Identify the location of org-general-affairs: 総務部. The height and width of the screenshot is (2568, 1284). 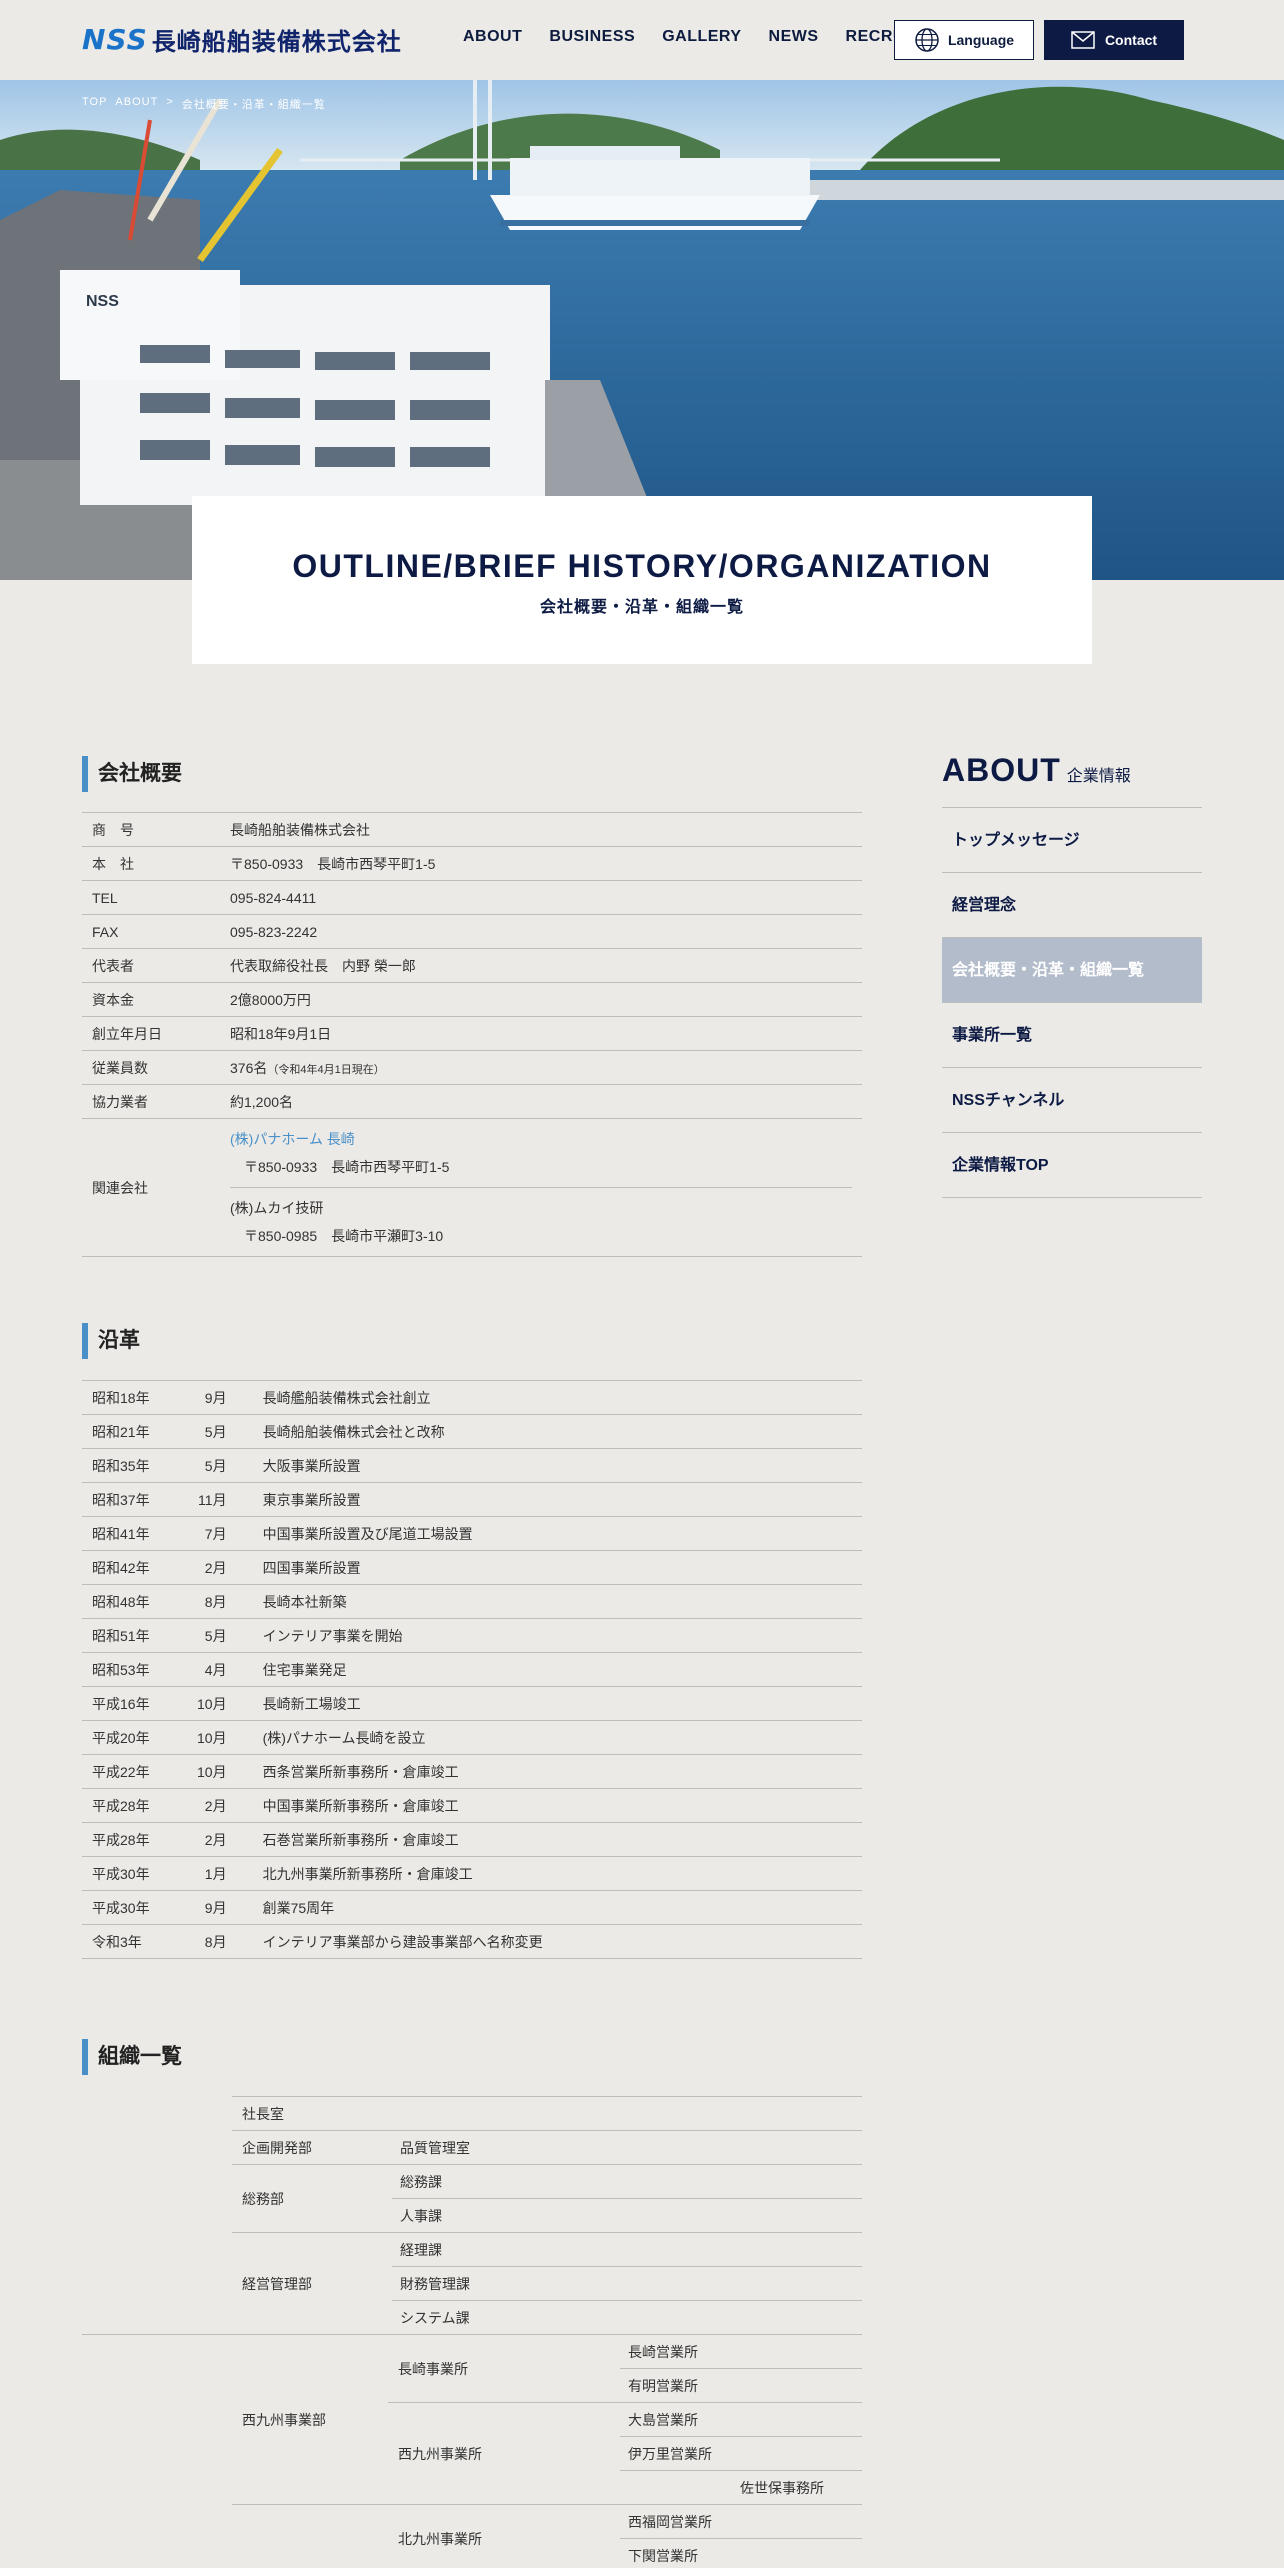
(312, 2198).